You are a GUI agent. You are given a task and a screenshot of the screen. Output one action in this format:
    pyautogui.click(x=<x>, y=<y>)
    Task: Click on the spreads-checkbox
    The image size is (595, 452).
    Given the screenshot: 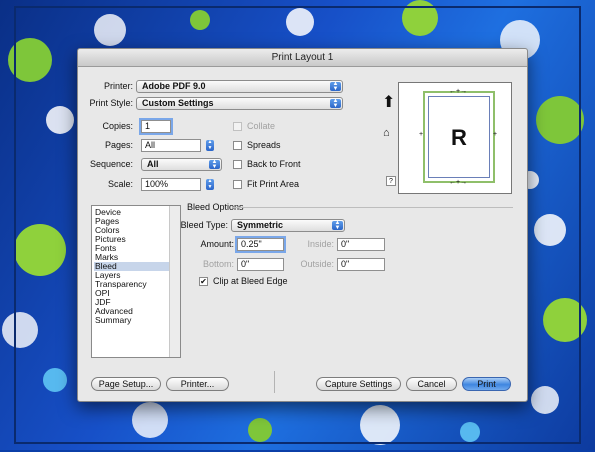 What is the action you would take?
    pyautogui.click(x=237, y=145)
    